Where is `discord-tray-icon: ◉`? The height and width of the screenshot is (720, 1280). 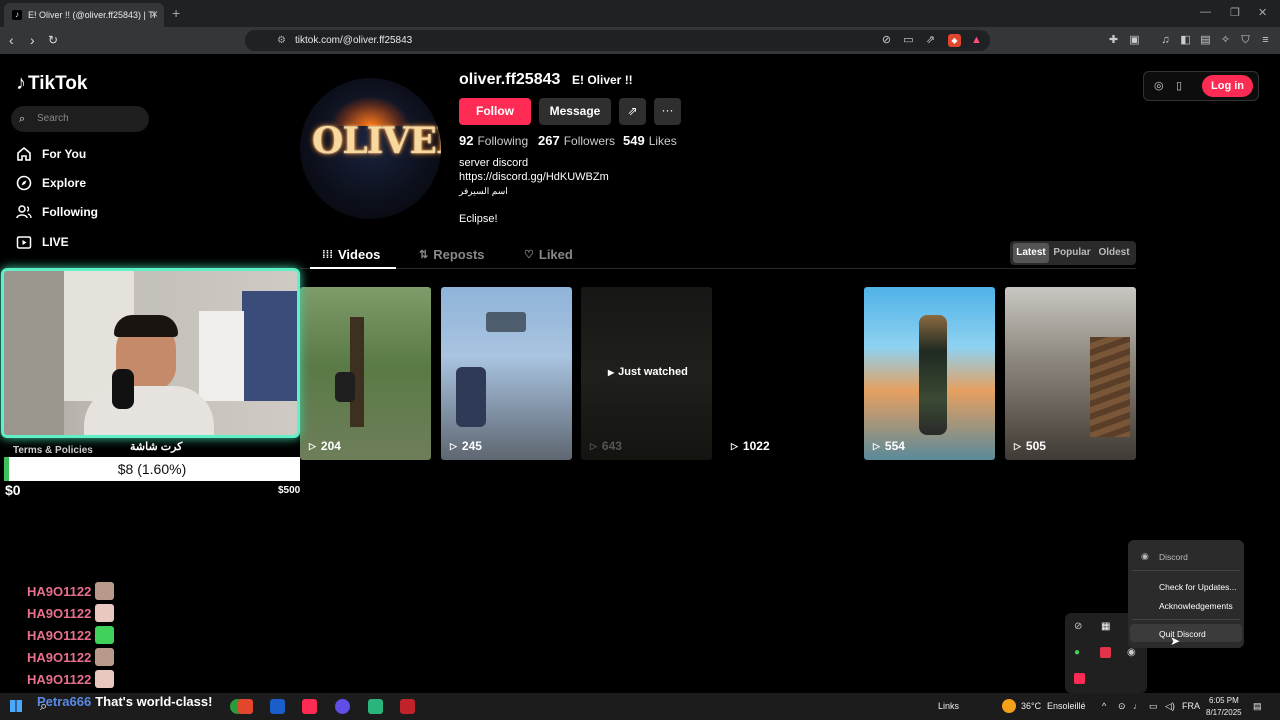
discord-tray-icon: ◉ is located at coordinates (1131, 652).